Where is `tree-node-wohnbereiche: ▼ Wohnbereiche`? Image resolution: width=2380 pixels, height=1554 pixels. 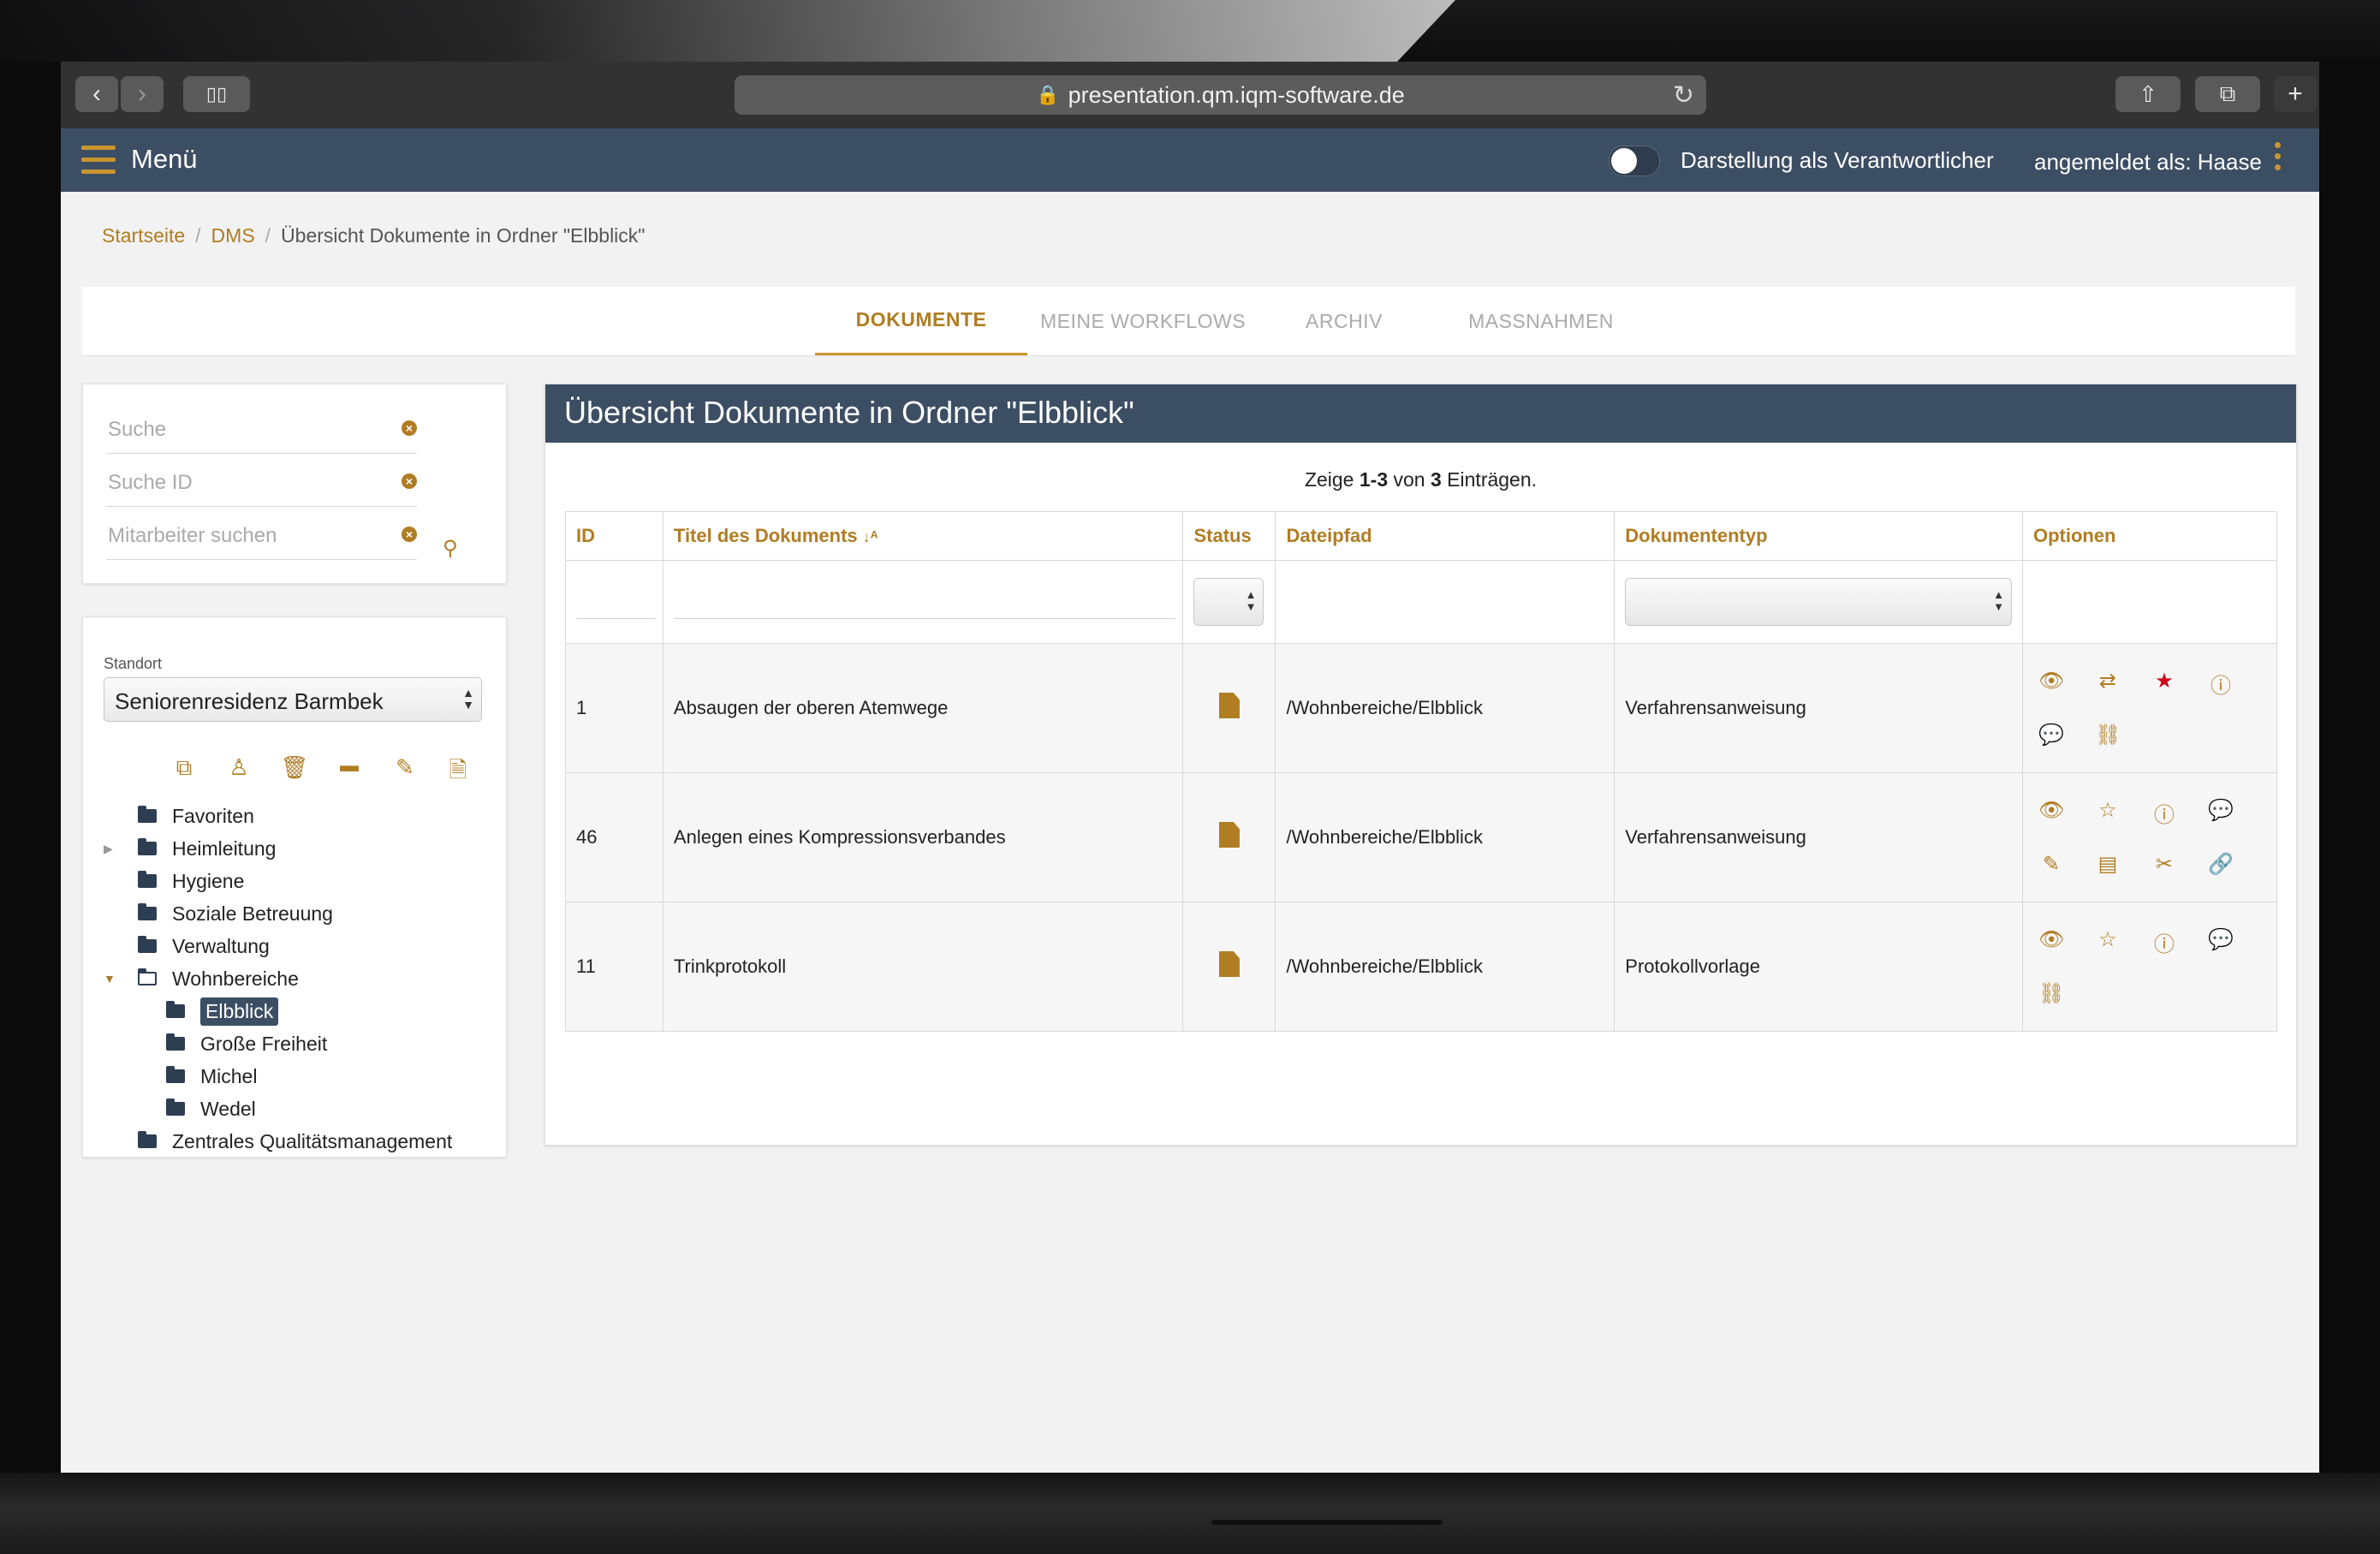
tree-node-wohnbereiche: ▼ Wohnbereiche is located at coordinates (201, 978).